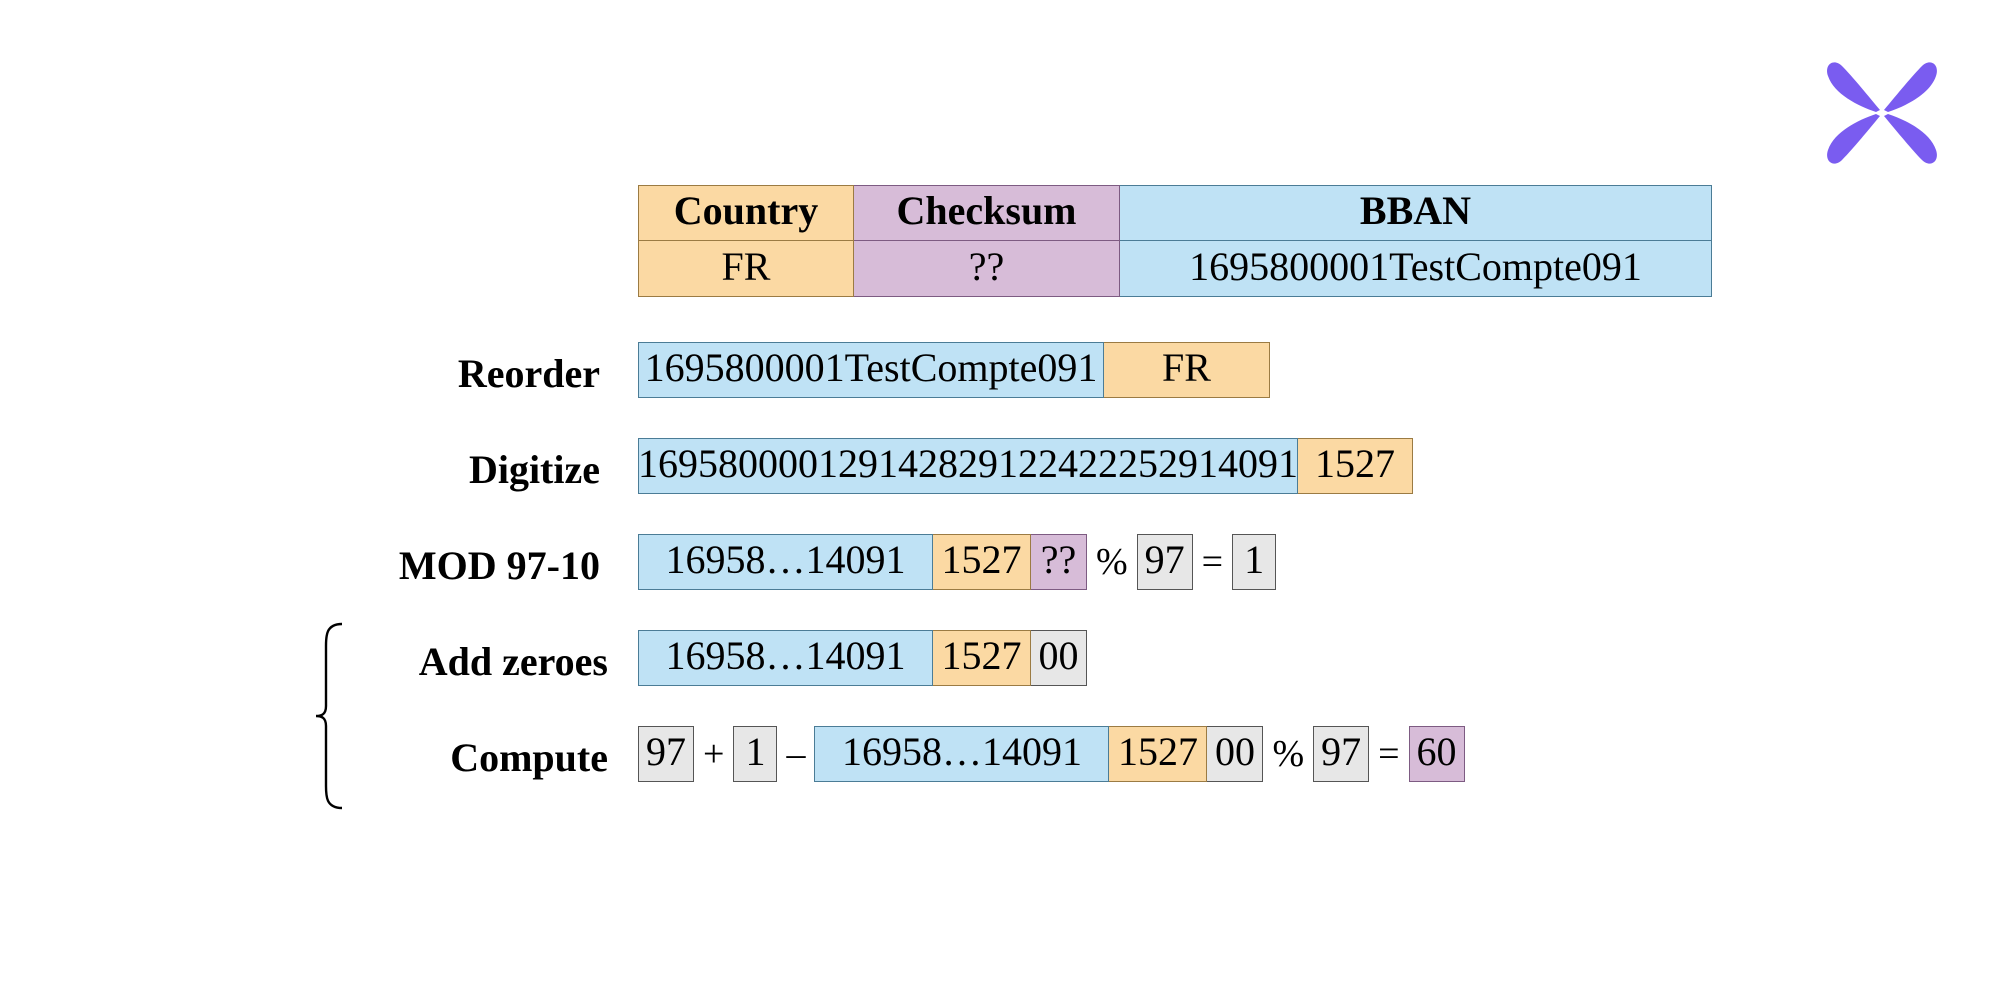  I want to click on step-expression: 16958…14091 1527 00, so click(862, 658).